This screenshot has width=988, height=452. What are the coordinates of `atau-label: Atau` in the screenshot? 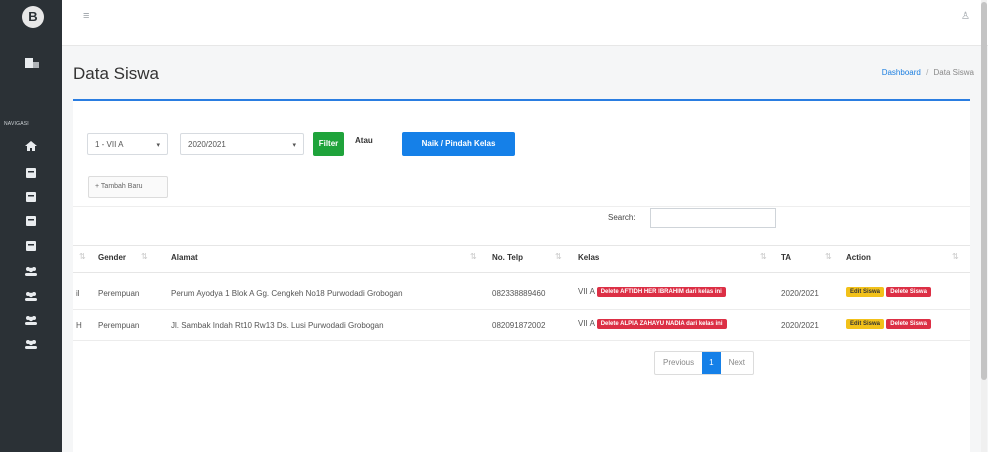 It's located at (364, 140).